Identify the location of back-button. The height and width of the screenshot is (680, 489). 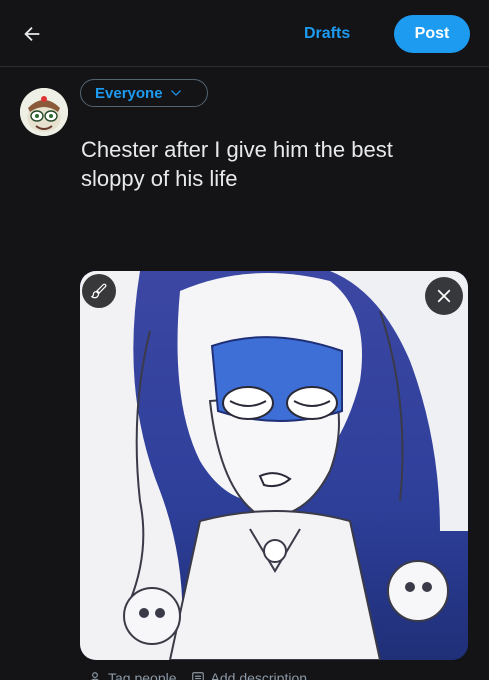
(32, 34).